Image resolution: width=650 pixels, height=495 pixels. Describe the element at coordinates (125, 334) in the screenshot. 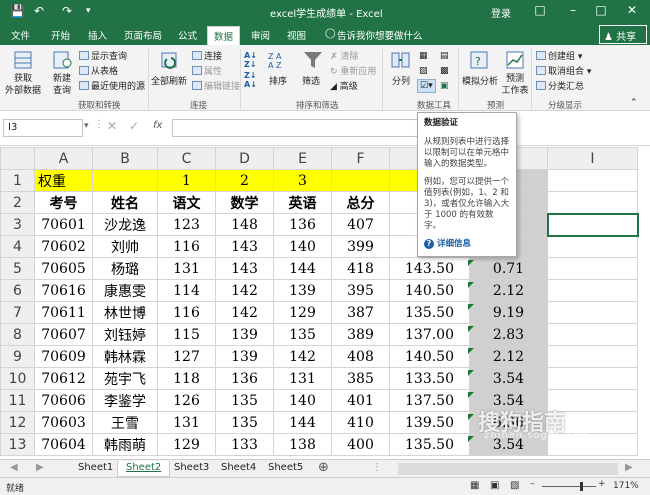

I see `cell: 刘钰婷` at that location.